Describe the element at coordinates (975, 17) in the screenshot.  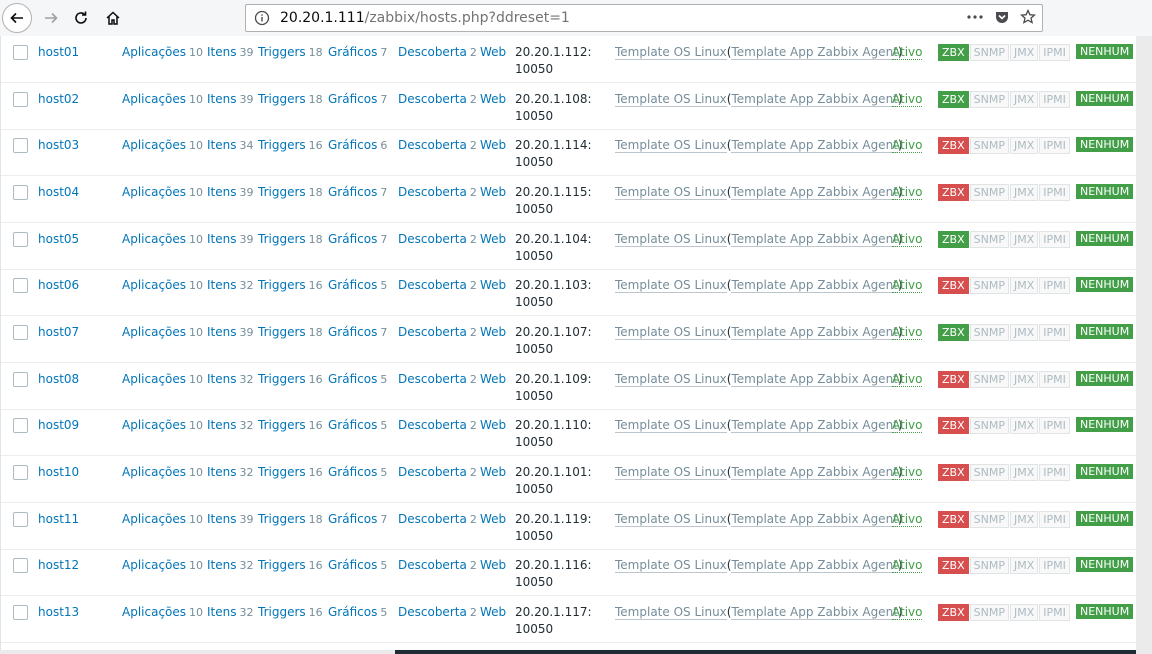
I see `more-actions-icon` at that location.